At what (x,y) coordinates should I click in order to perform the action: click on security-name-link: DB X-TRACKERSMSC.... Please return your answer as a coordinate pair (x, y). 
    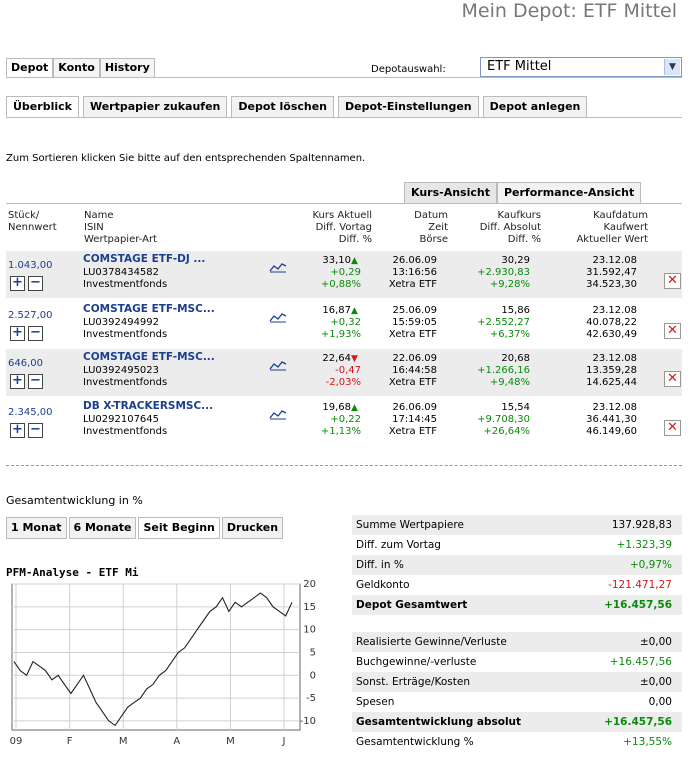
    Looking at the image, I should click on (148, 406).